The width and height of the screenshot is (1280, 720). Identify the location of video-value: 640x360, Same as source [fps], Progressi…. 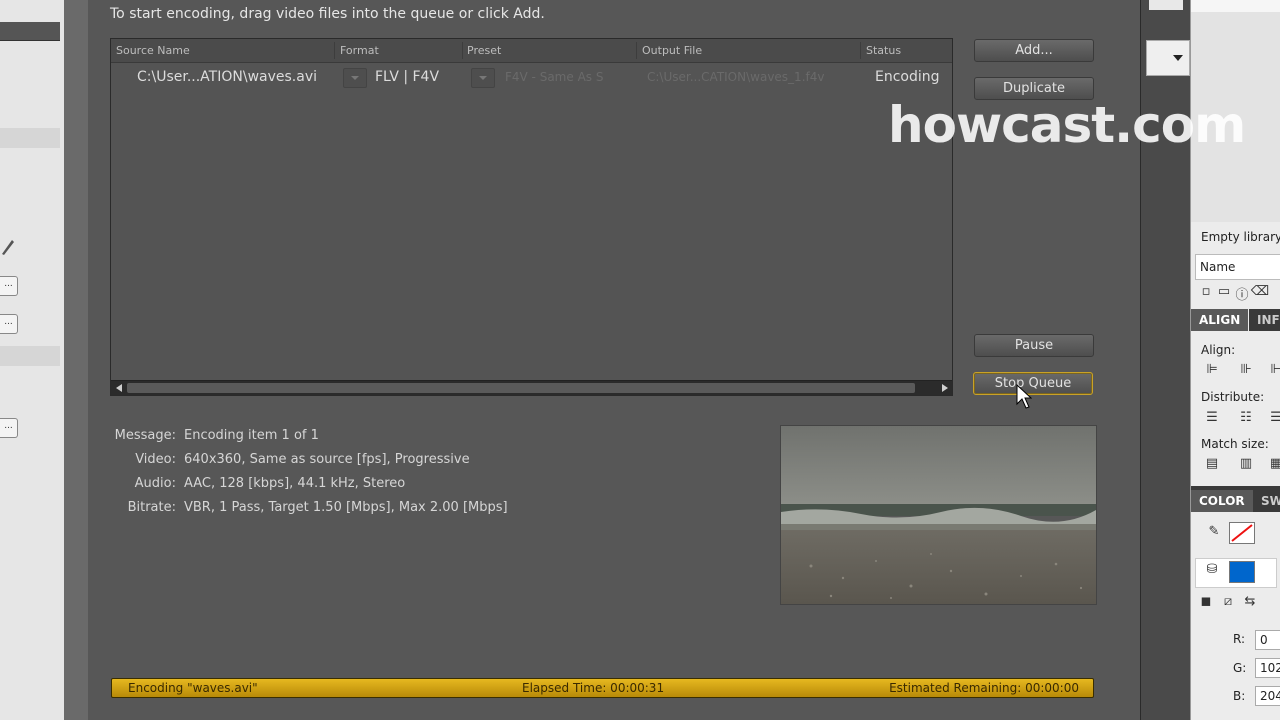
(327, 459).